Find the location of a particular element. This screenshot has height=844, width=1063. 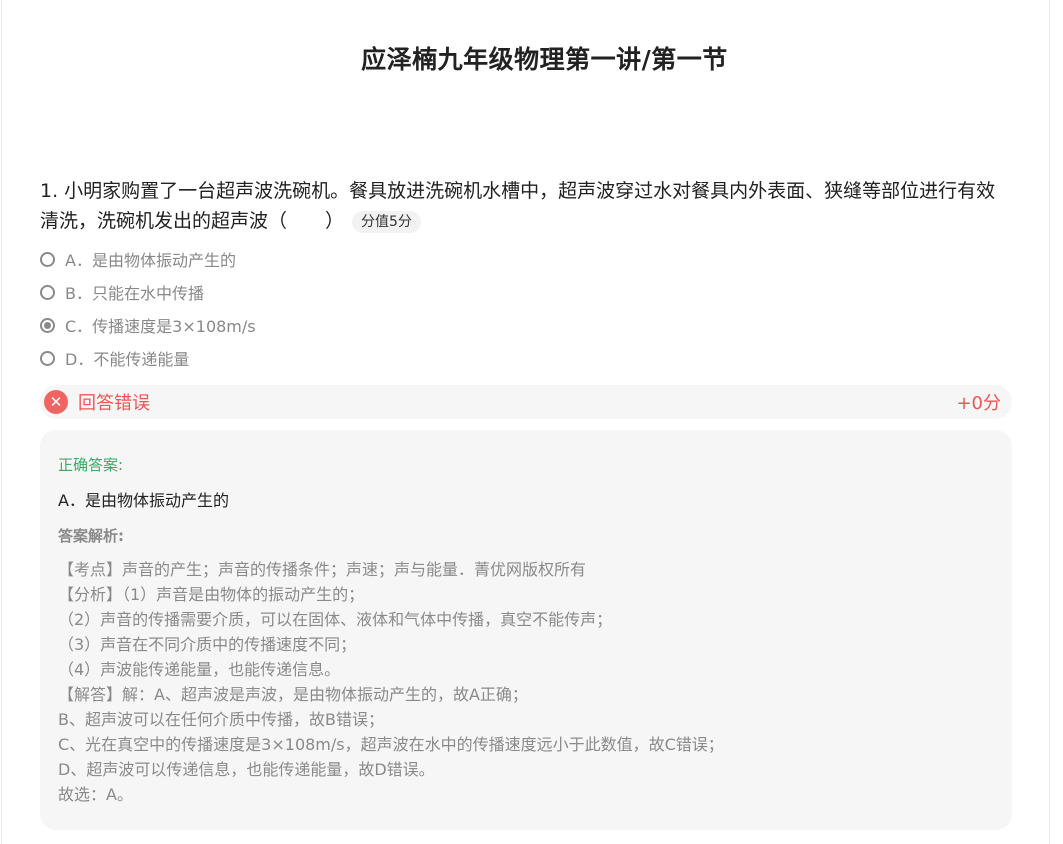

analysis-line: D、超声波可以传递信息，也能传递能量，故D错误。 is located at coordinates (246, 769).